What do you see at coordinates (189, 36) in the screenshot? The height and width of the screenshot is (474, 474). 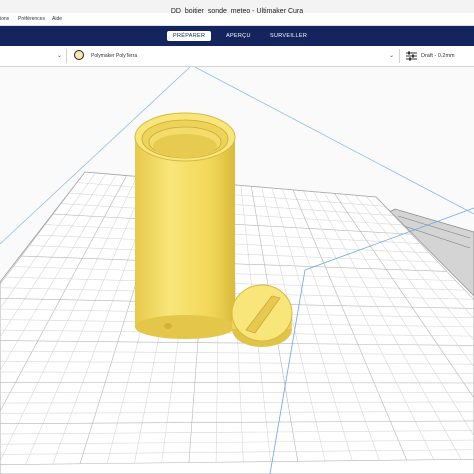 I see `tab-prepare: PRÉPARER` at bounding box center [189, 36].